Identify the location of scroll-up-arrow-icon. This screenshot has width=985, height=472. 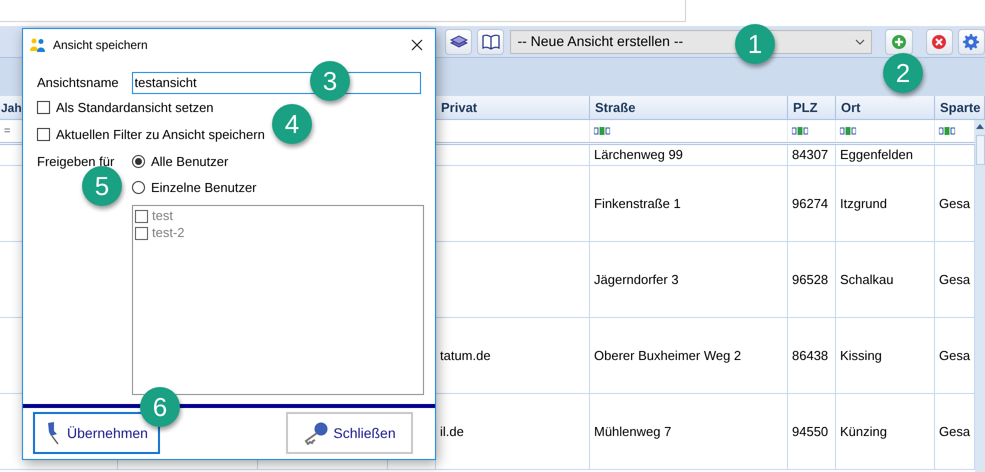
(980, 126).